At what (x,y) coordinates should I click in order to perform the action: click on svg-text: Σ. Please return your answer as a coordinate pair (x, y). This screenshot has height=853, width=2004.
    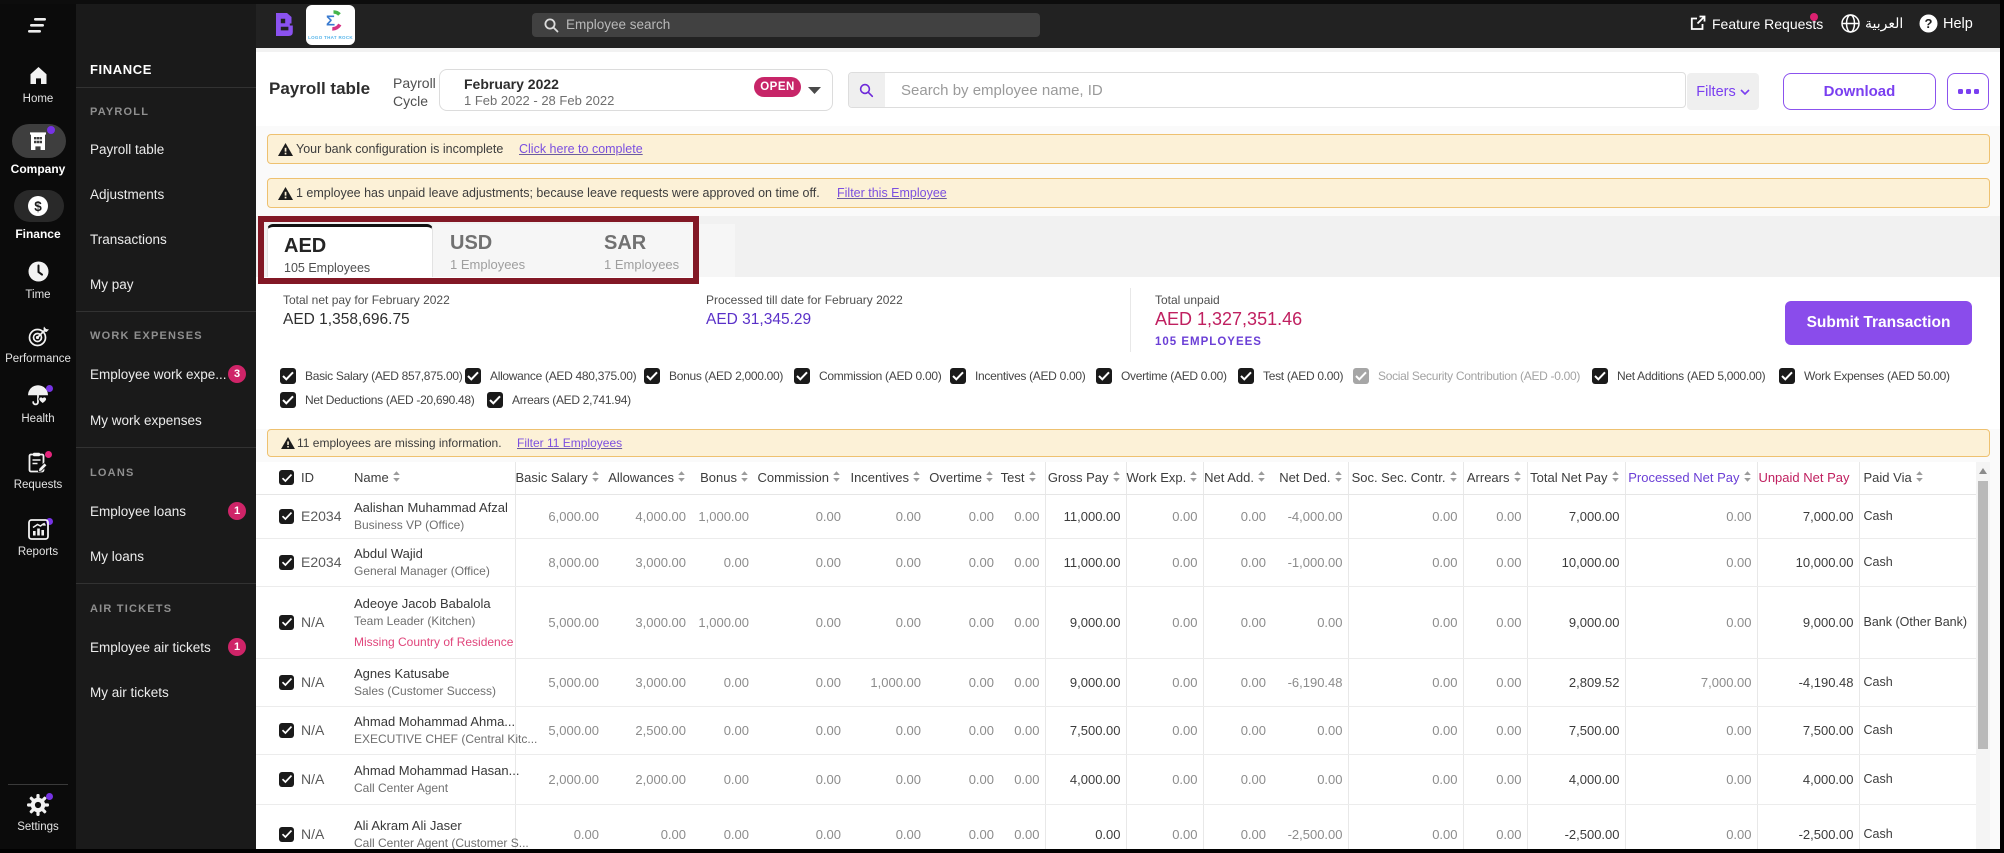
    Looking at the image, I should click on (330, 21).